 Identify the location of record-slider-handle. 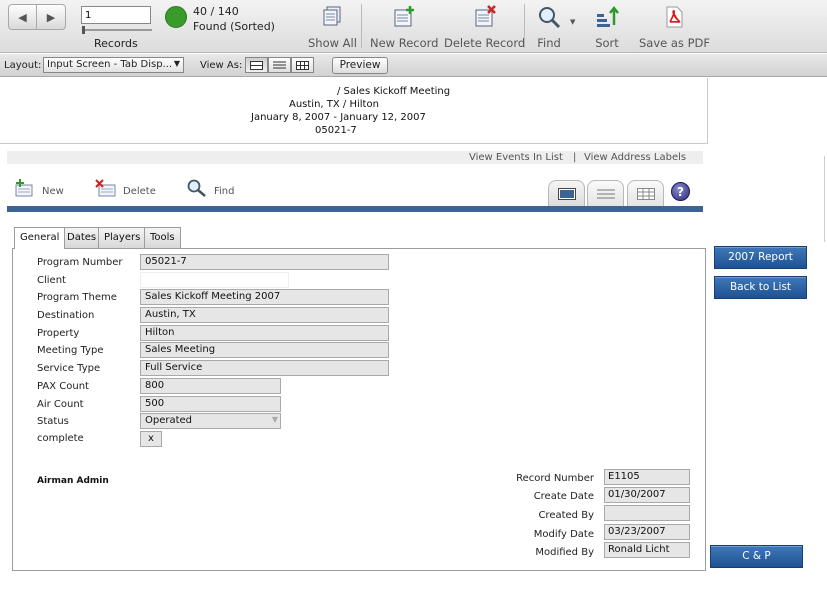
(83, 30).